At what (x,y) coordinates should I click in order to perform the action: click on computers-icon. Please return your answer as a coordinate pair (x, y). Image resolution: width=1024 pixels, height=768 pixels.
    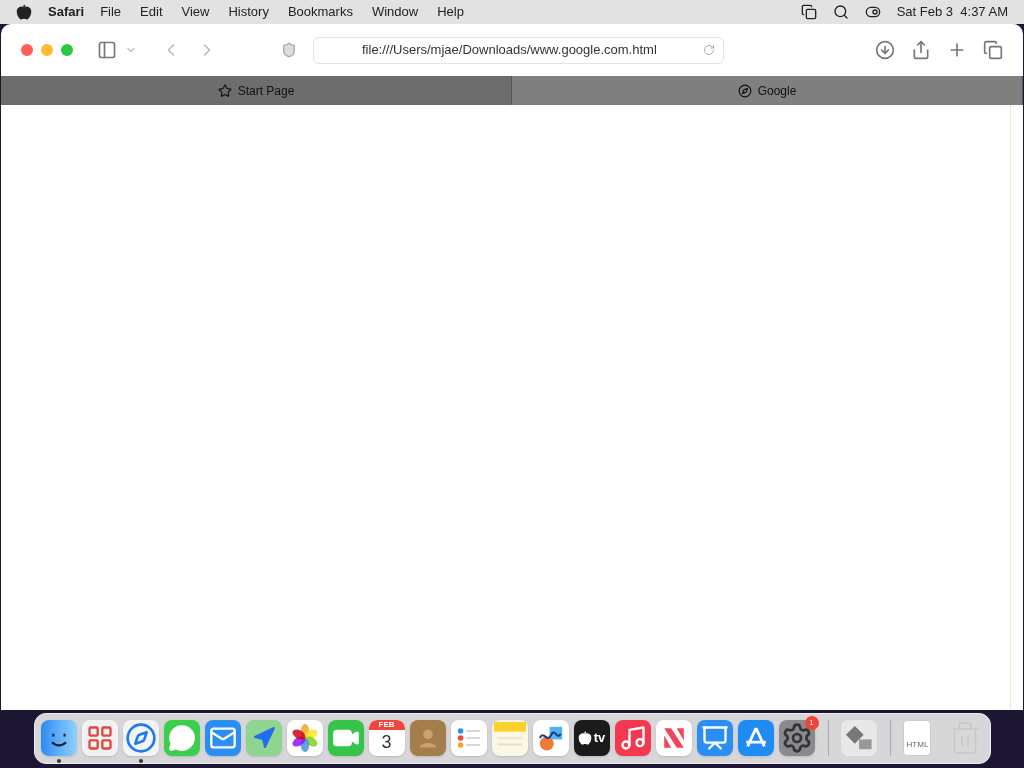
    Looking at the image, I should click on (859, 738).